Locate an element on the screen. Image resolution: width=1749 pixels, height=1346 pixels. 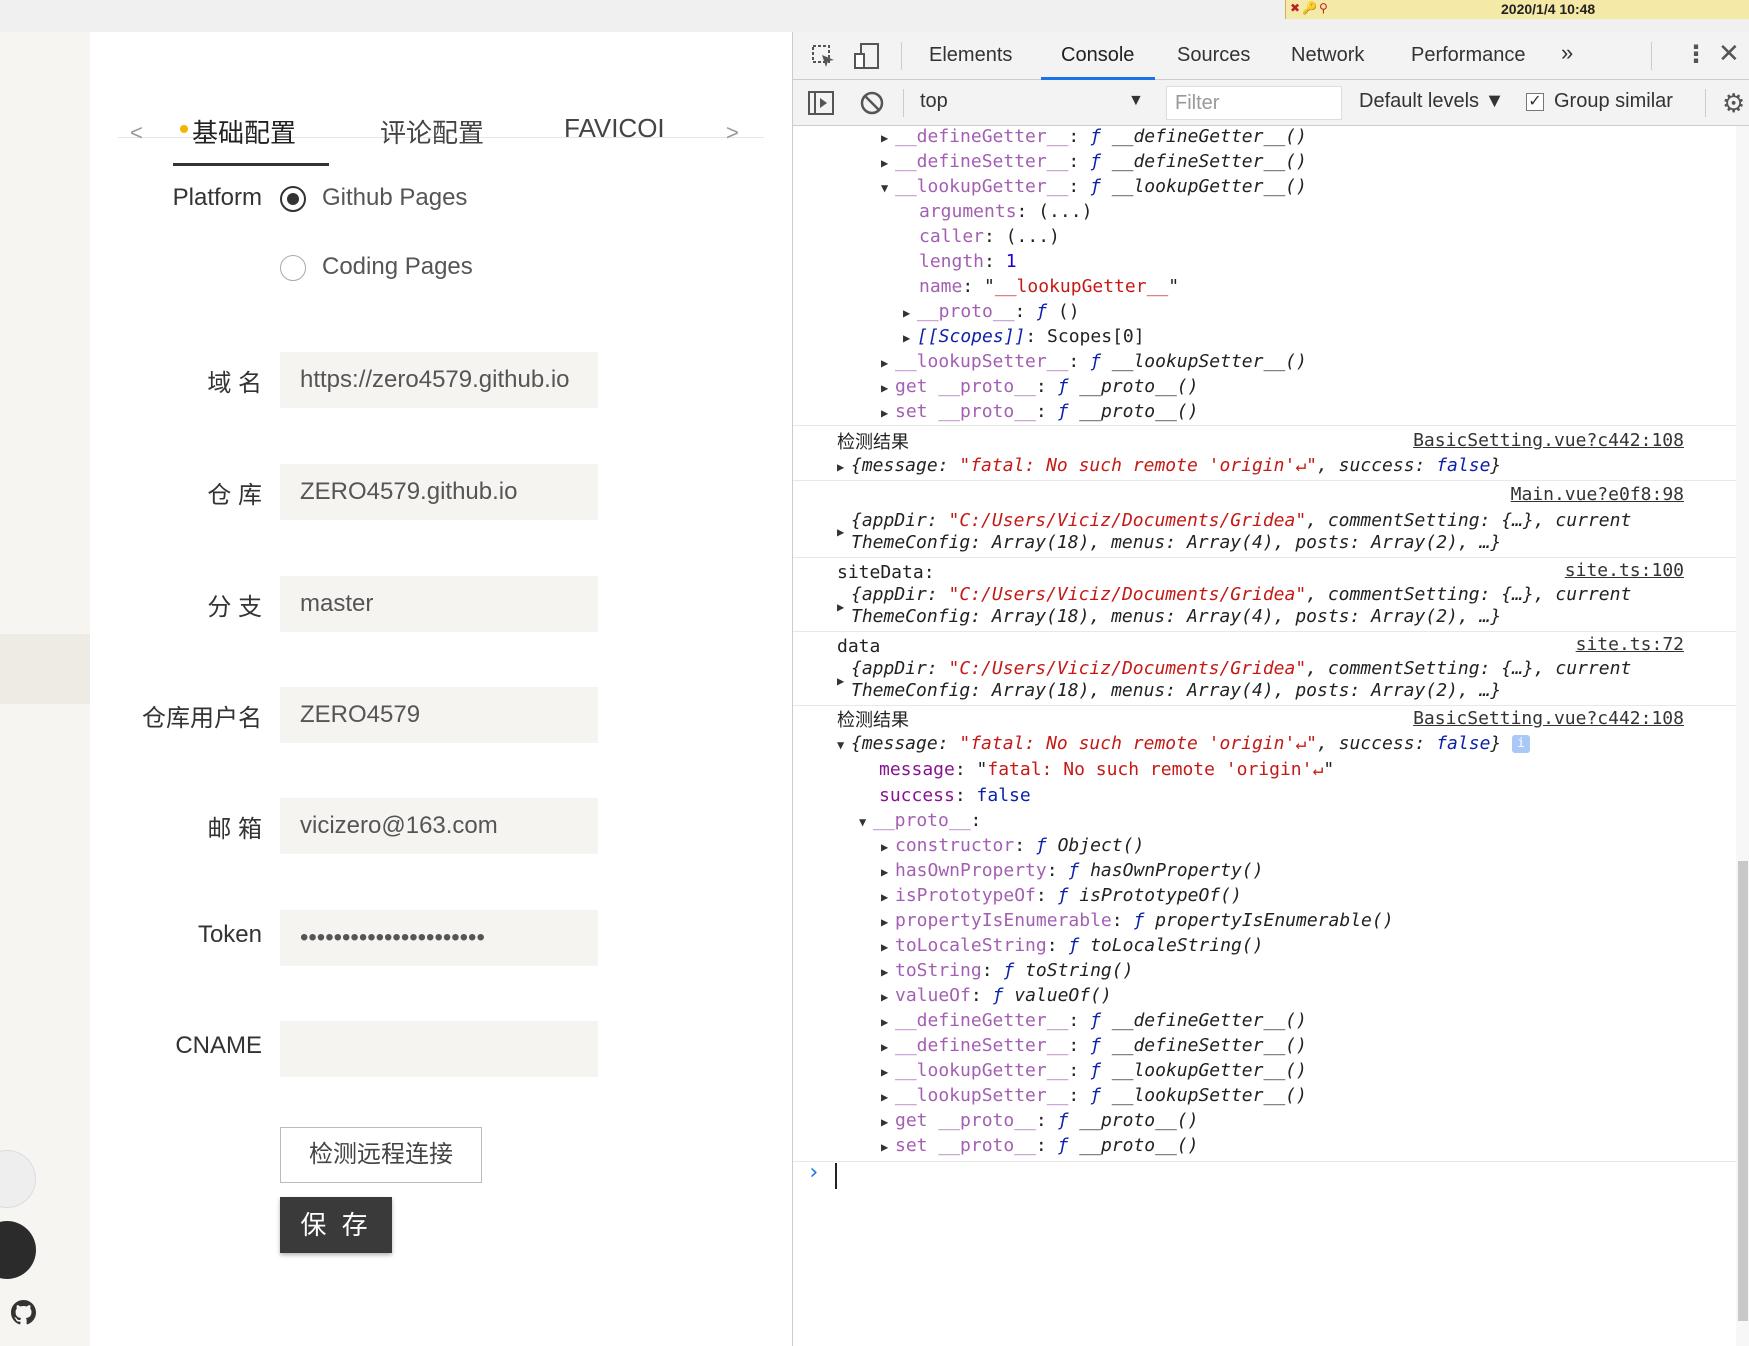
save-button: 保 存 is located at coordinates (336, 1225).